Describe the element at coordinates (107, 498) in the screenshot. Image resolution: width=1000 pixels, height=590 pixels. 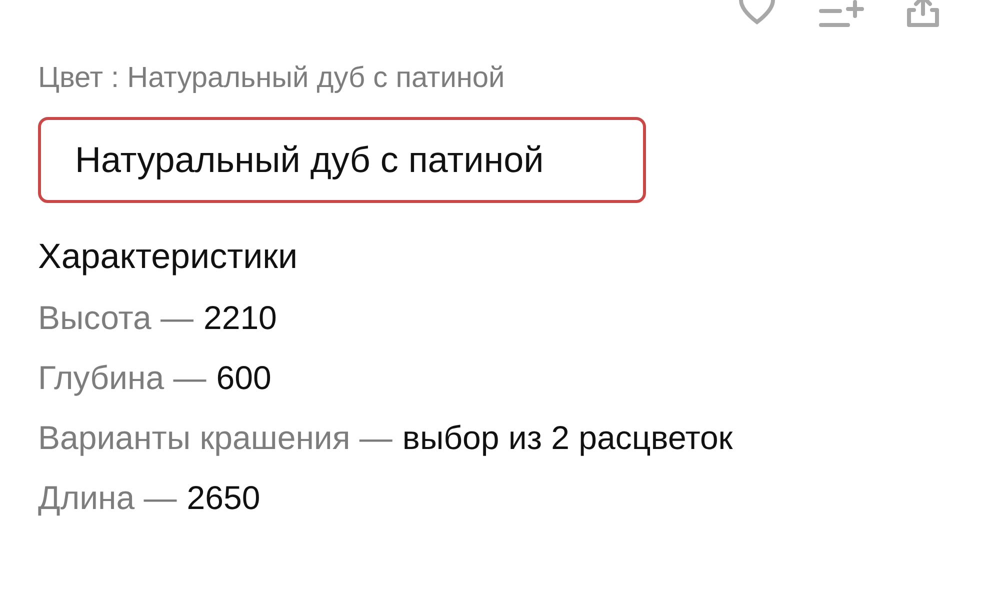
I see `spec-name: Длина —` at that location.